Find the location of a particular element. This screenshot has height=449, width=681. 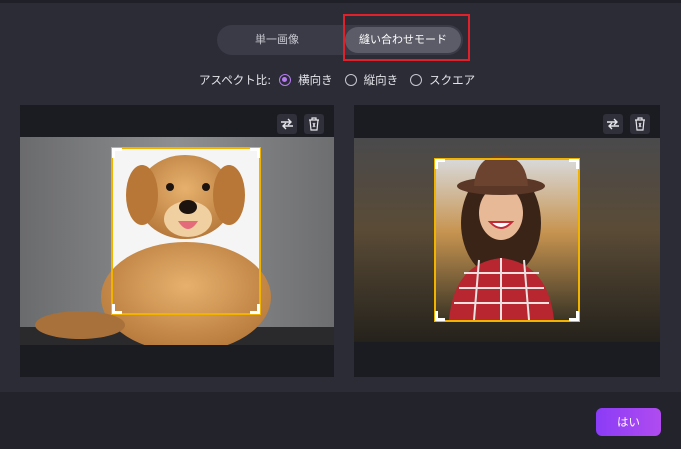

aspect-option-landscape: 横向き is located at coordinates (306, 80).